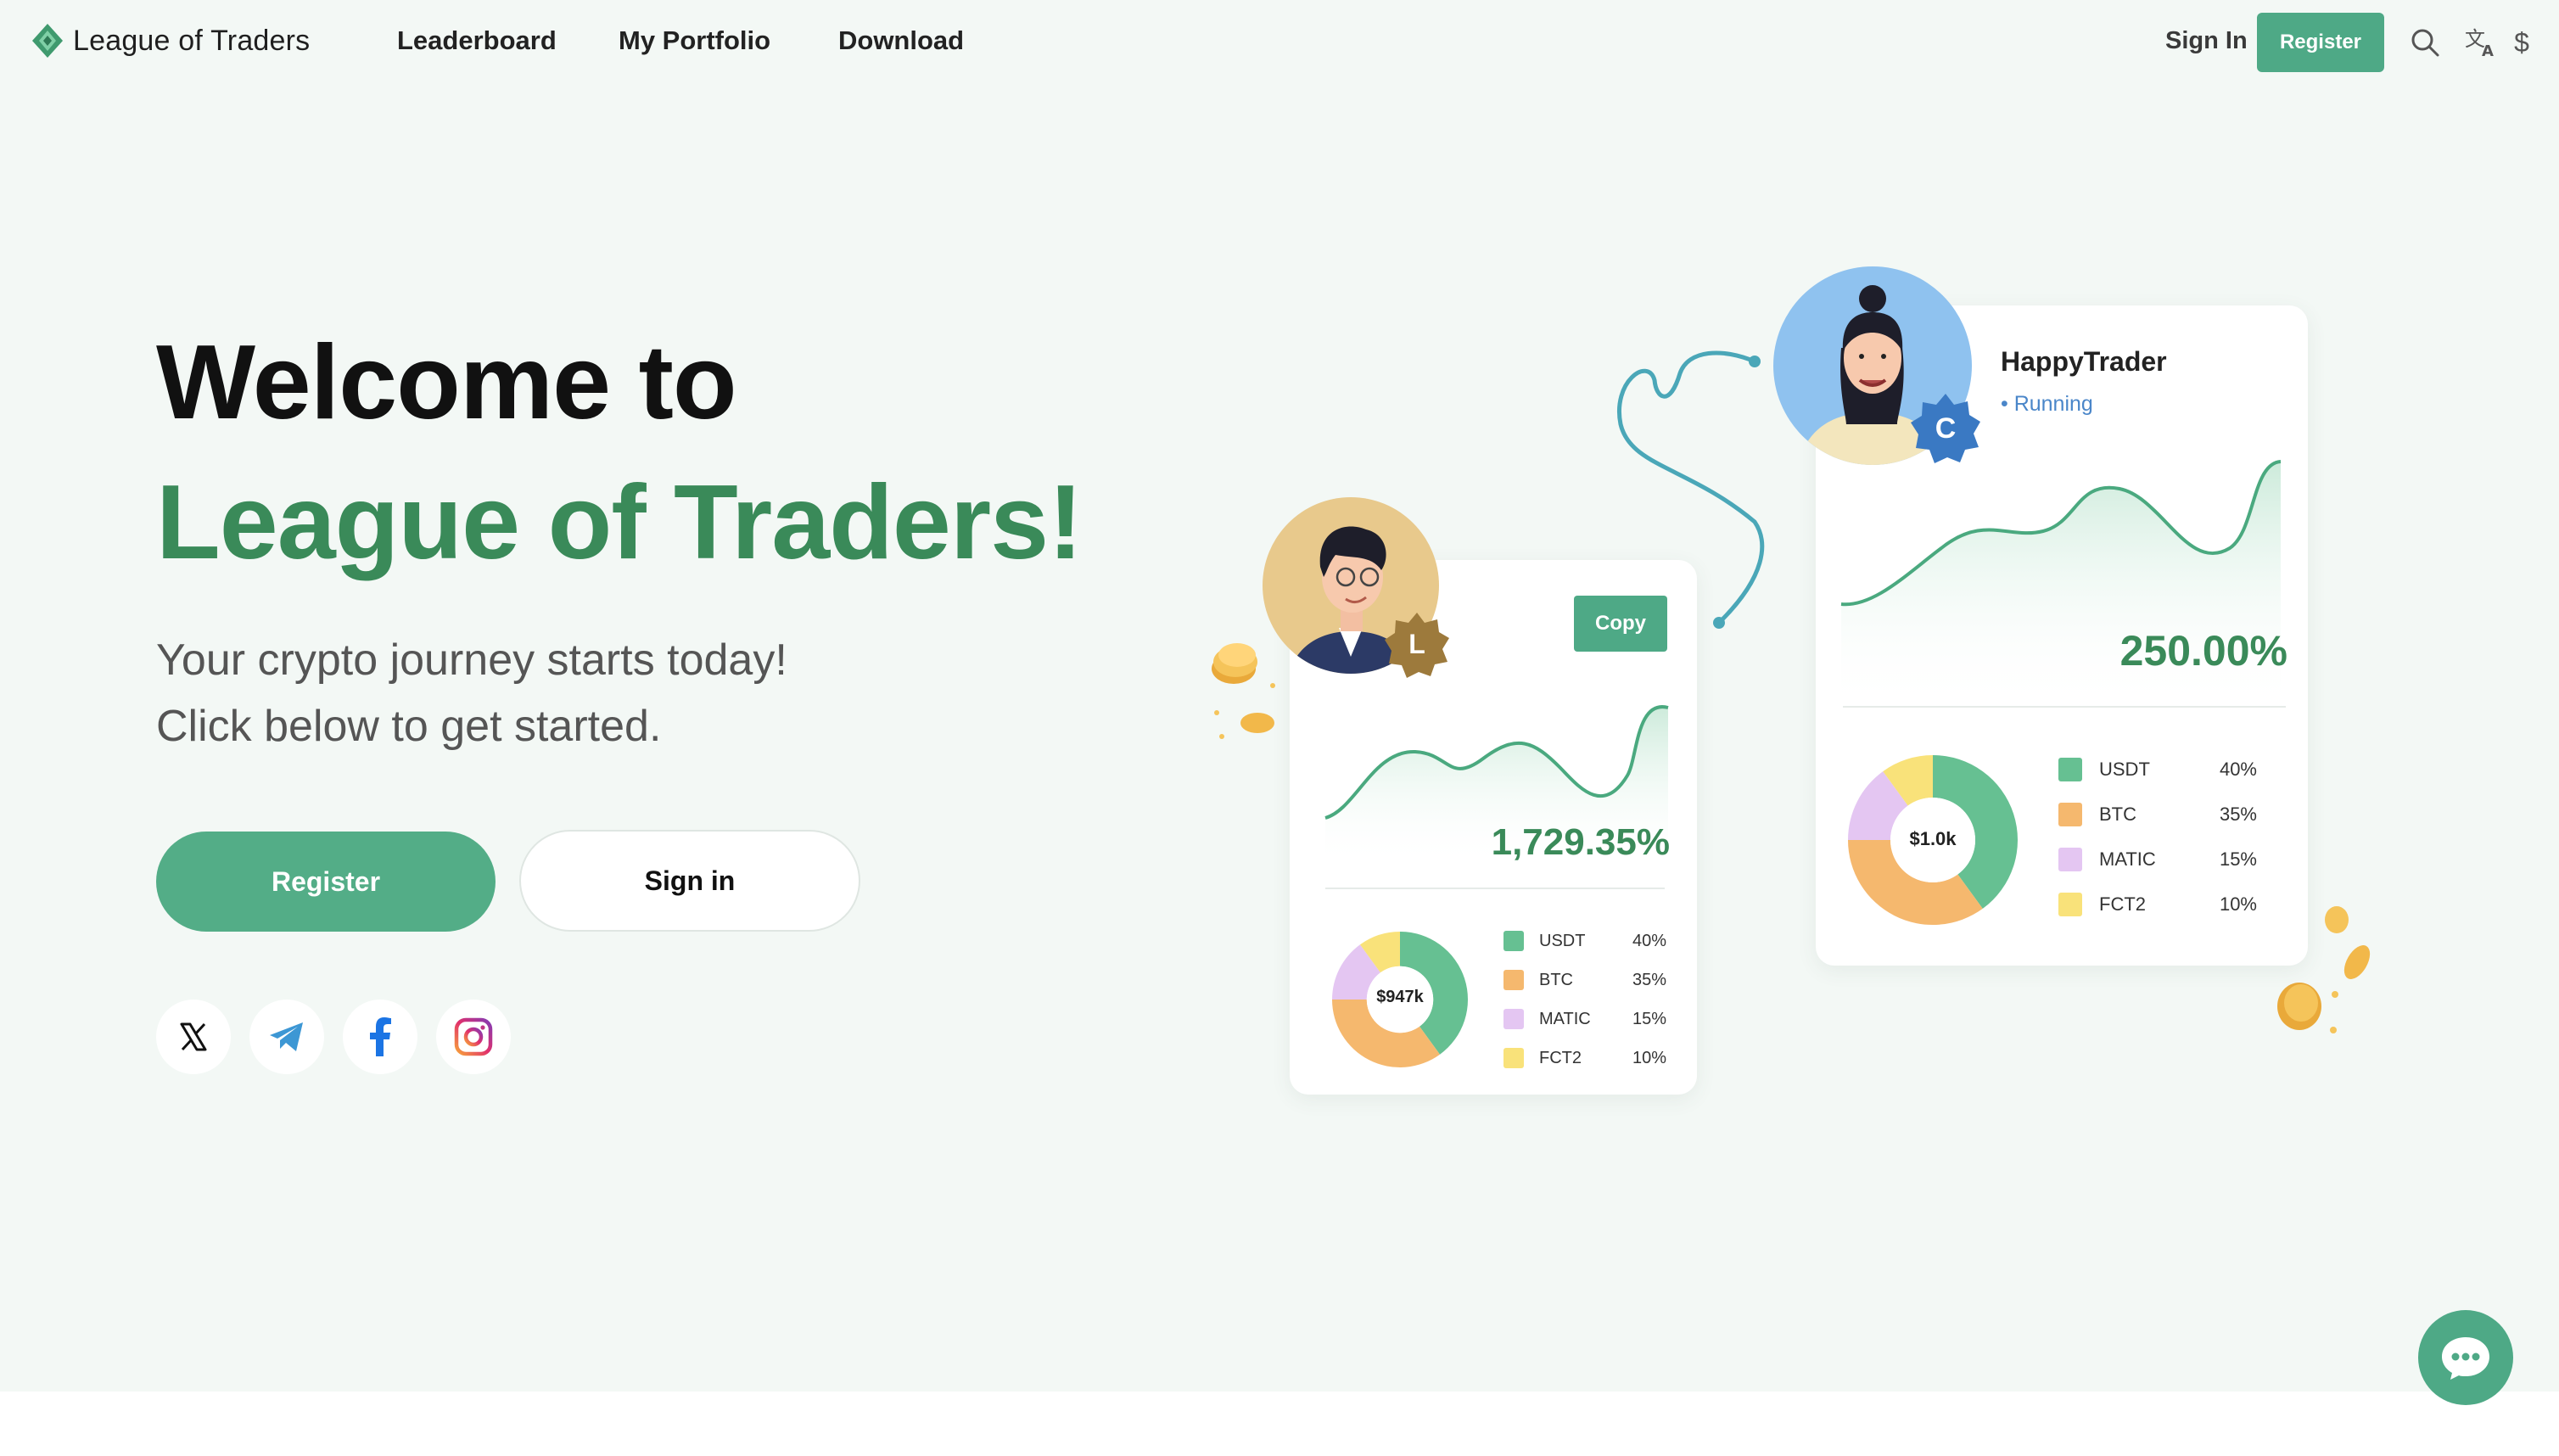 Image resolution: width=2559 pixels, height=1456 pixels. What do you see at coordinates (447, 382) in the screenshot?
I see `hero-title-line1: Welcome to` at bounding box center [447, 382].